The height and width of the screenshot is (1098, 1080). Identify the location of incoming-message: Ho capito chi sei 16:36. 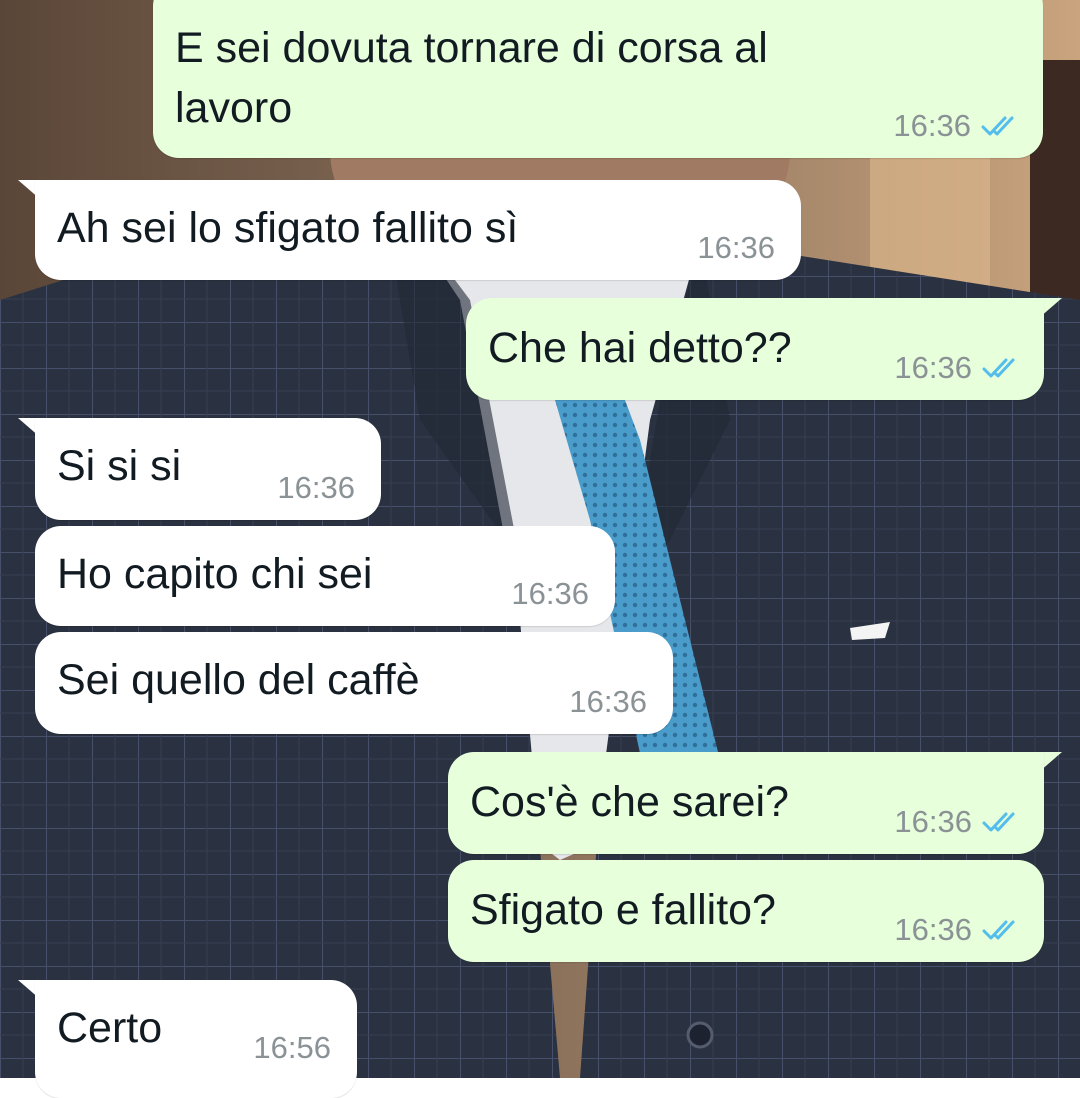
(325, 576).